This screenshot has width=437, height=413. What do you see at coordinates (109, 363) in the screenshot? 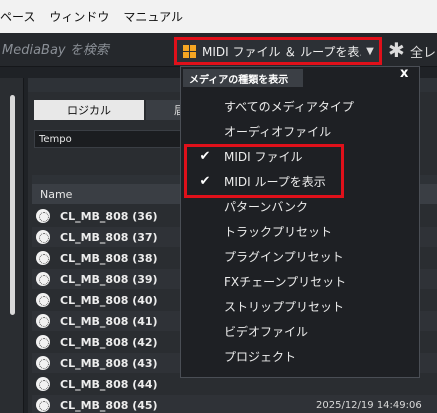
I see `row-name: CL_MB_808 (43)` at bounding box center [109, 363].